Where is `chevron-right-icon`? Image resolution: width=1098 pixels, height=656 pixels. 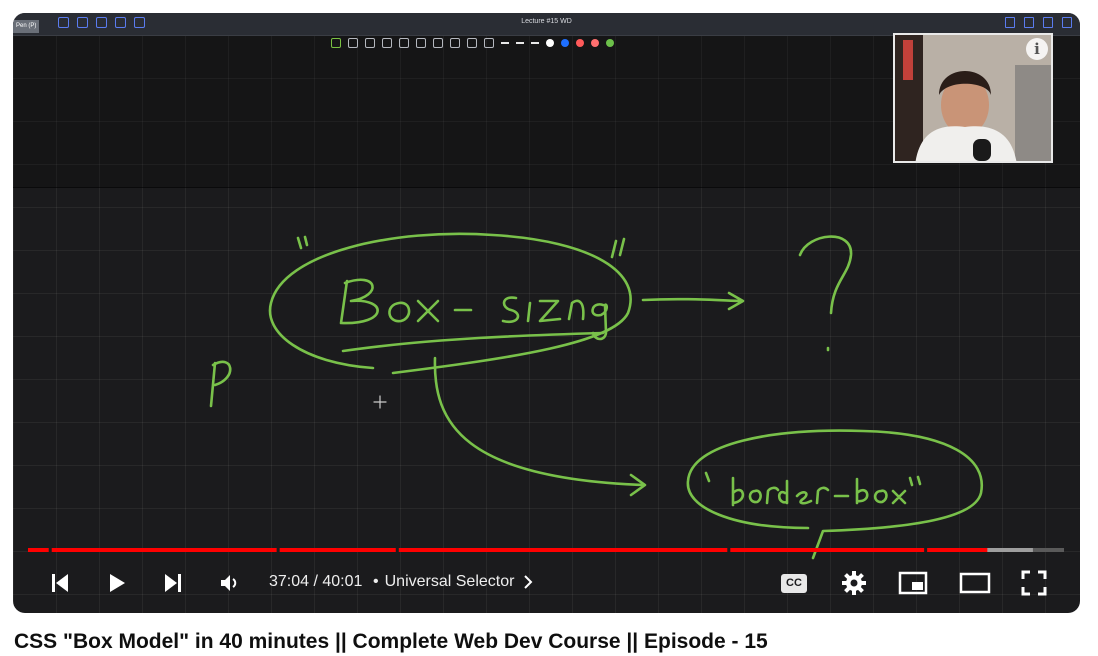 chevron-right-icon is located at coordinates (528, 582).